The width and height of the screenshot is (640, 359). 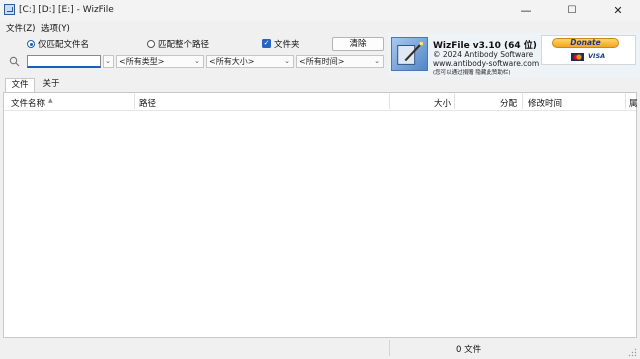 I want to click on time-filter-dropdown: <所有时间> ⌄, so click(x=340, y=61).